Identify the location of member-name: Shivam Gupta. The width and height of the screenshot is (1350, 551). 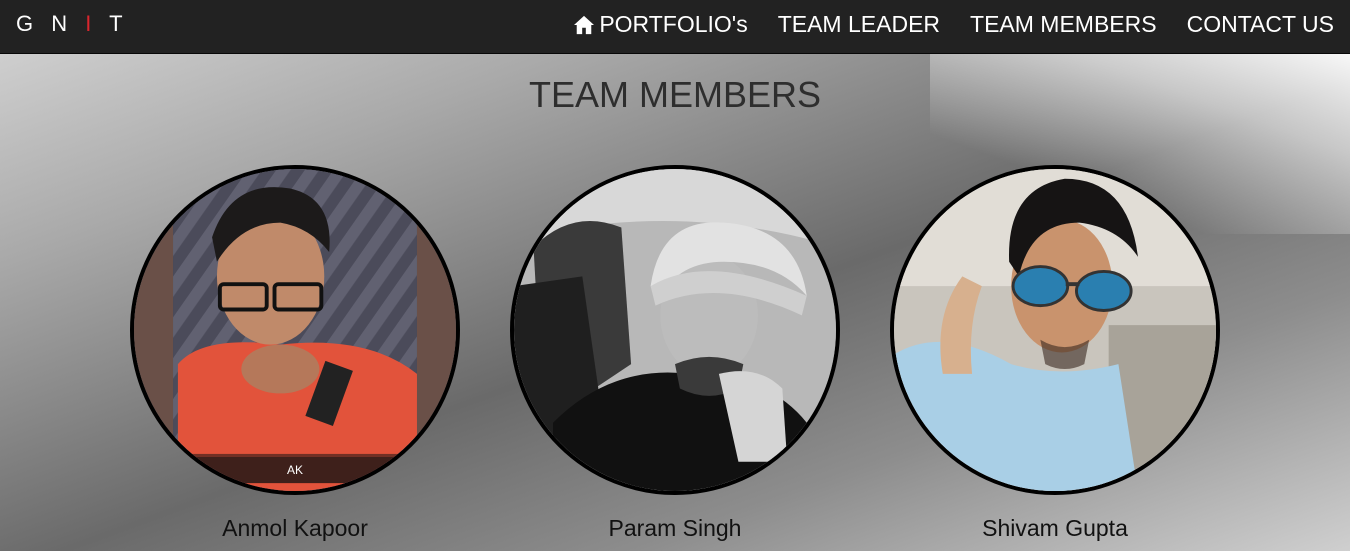
(1055, 528).